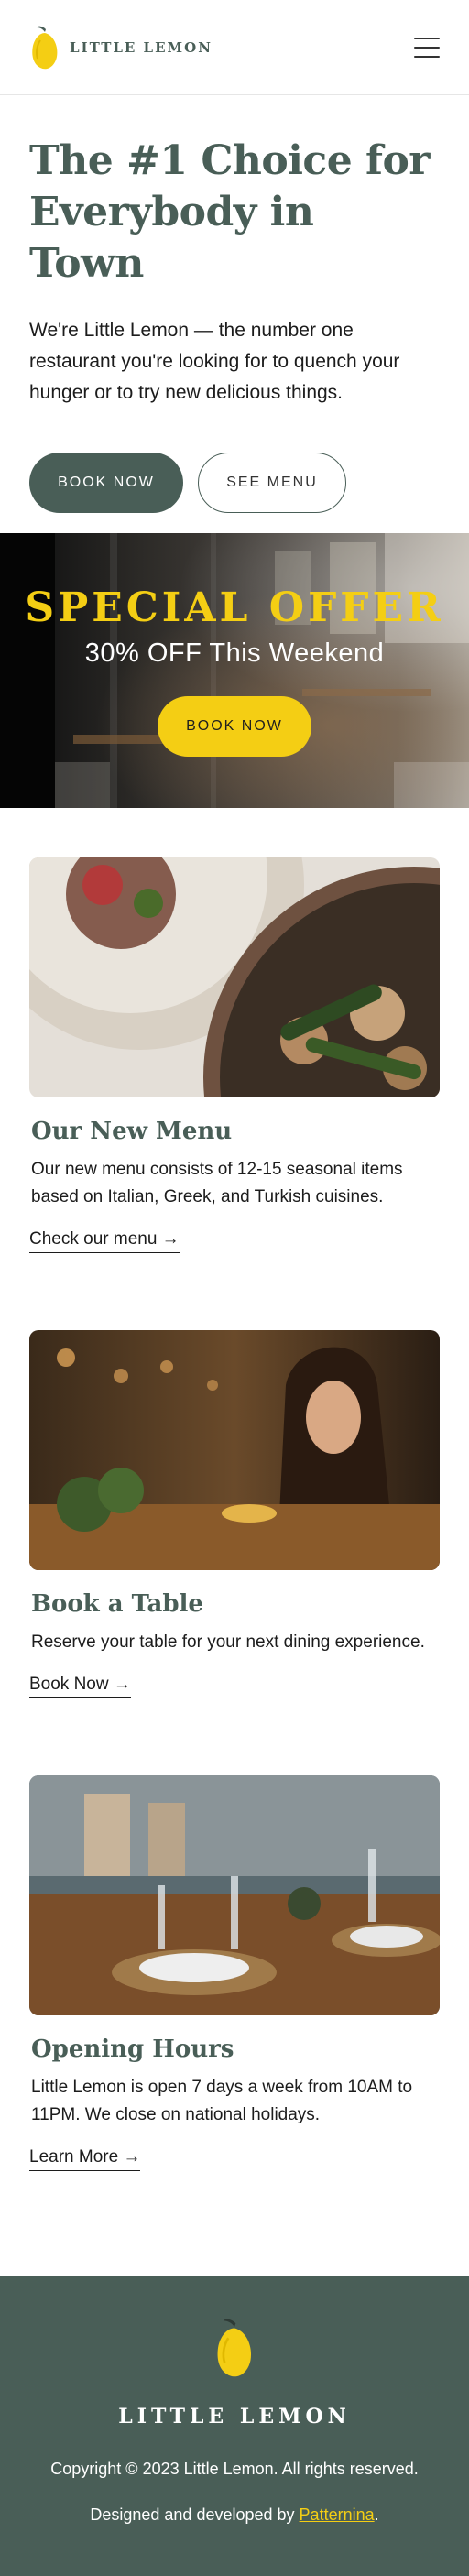 Image resolution: width=469 pixels, height=2576 pixels. What do you see at coordinates (80, 1687) in the screenshot?
I see `book-now-link: Book Now →` at bounding box center [80, 1687].